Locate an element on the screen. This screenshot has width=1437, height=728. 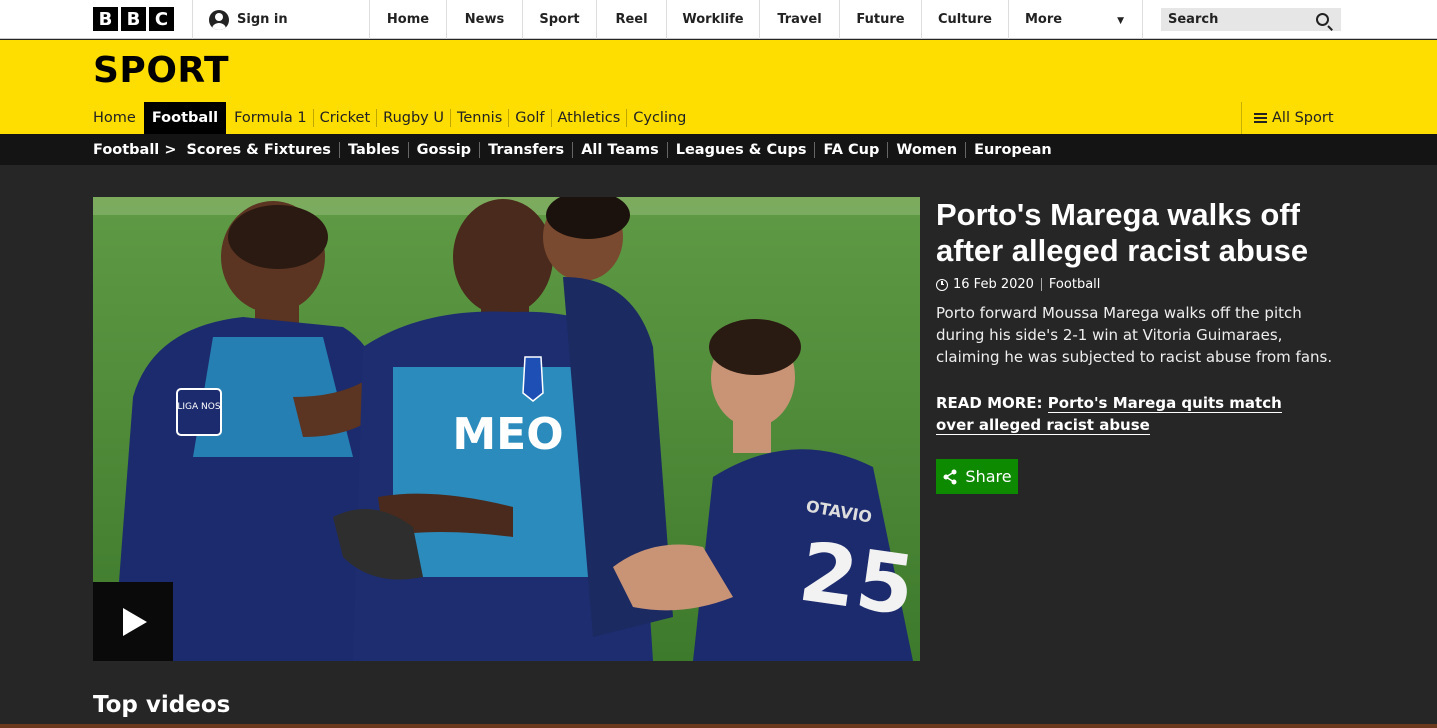
sport-nav-football: Football is located at coordinates (185, 118).